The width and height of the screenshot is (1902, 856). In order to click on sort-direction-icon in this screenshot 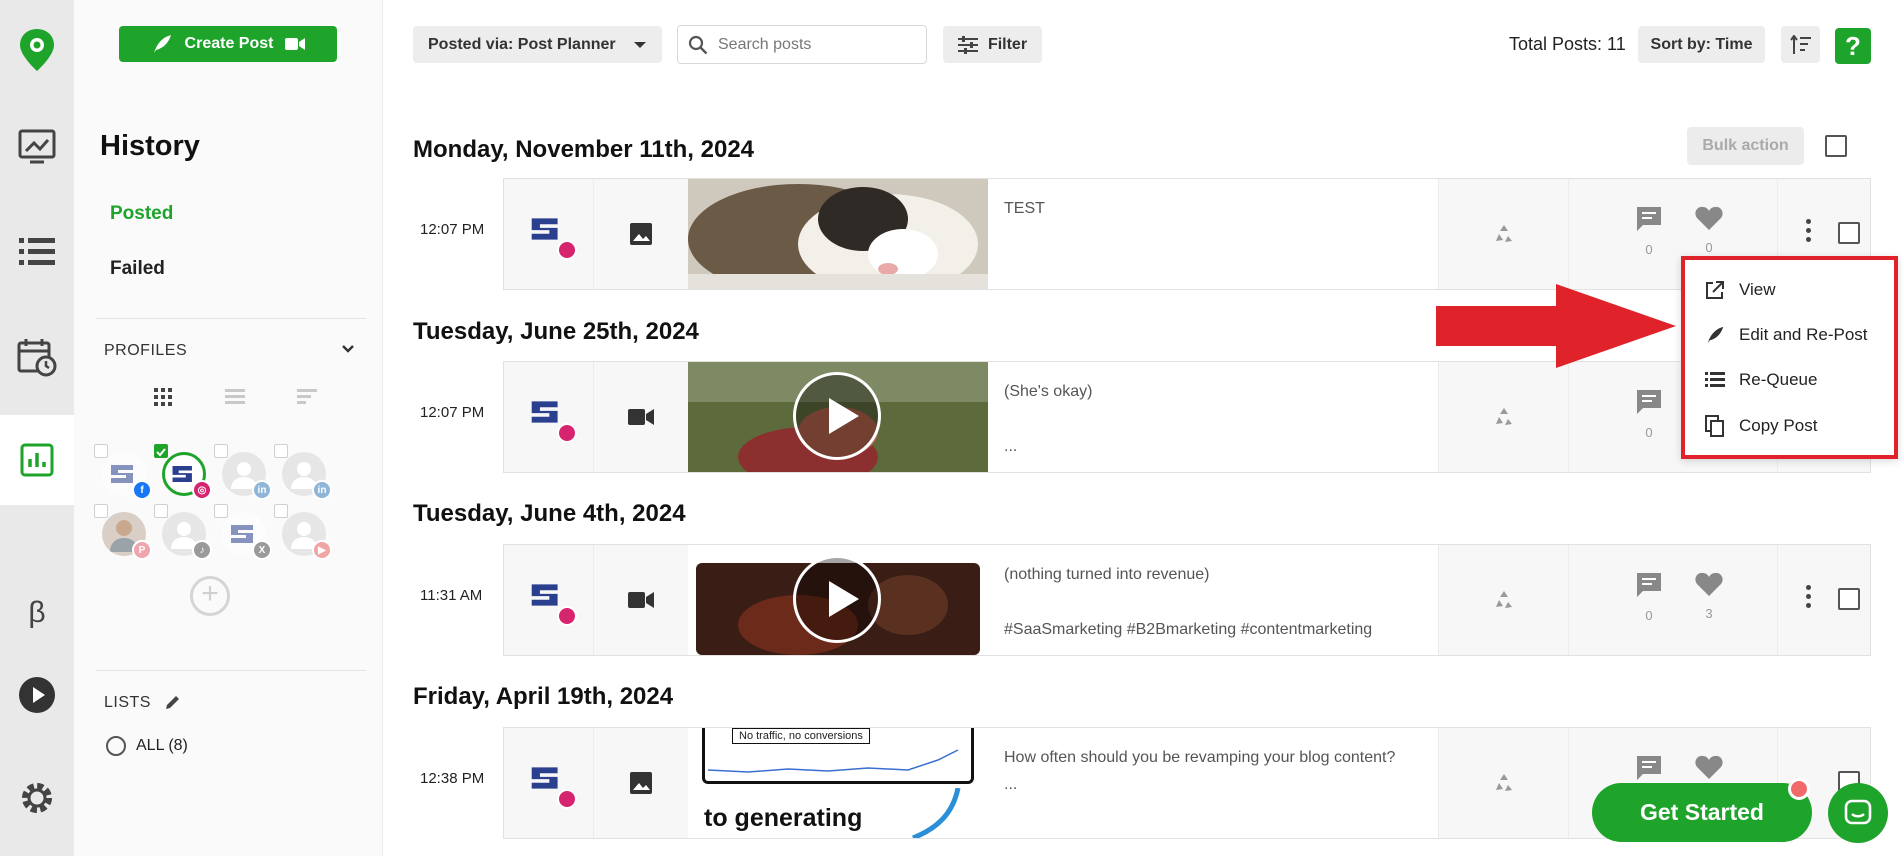, I will do `click(1800, 44)`.